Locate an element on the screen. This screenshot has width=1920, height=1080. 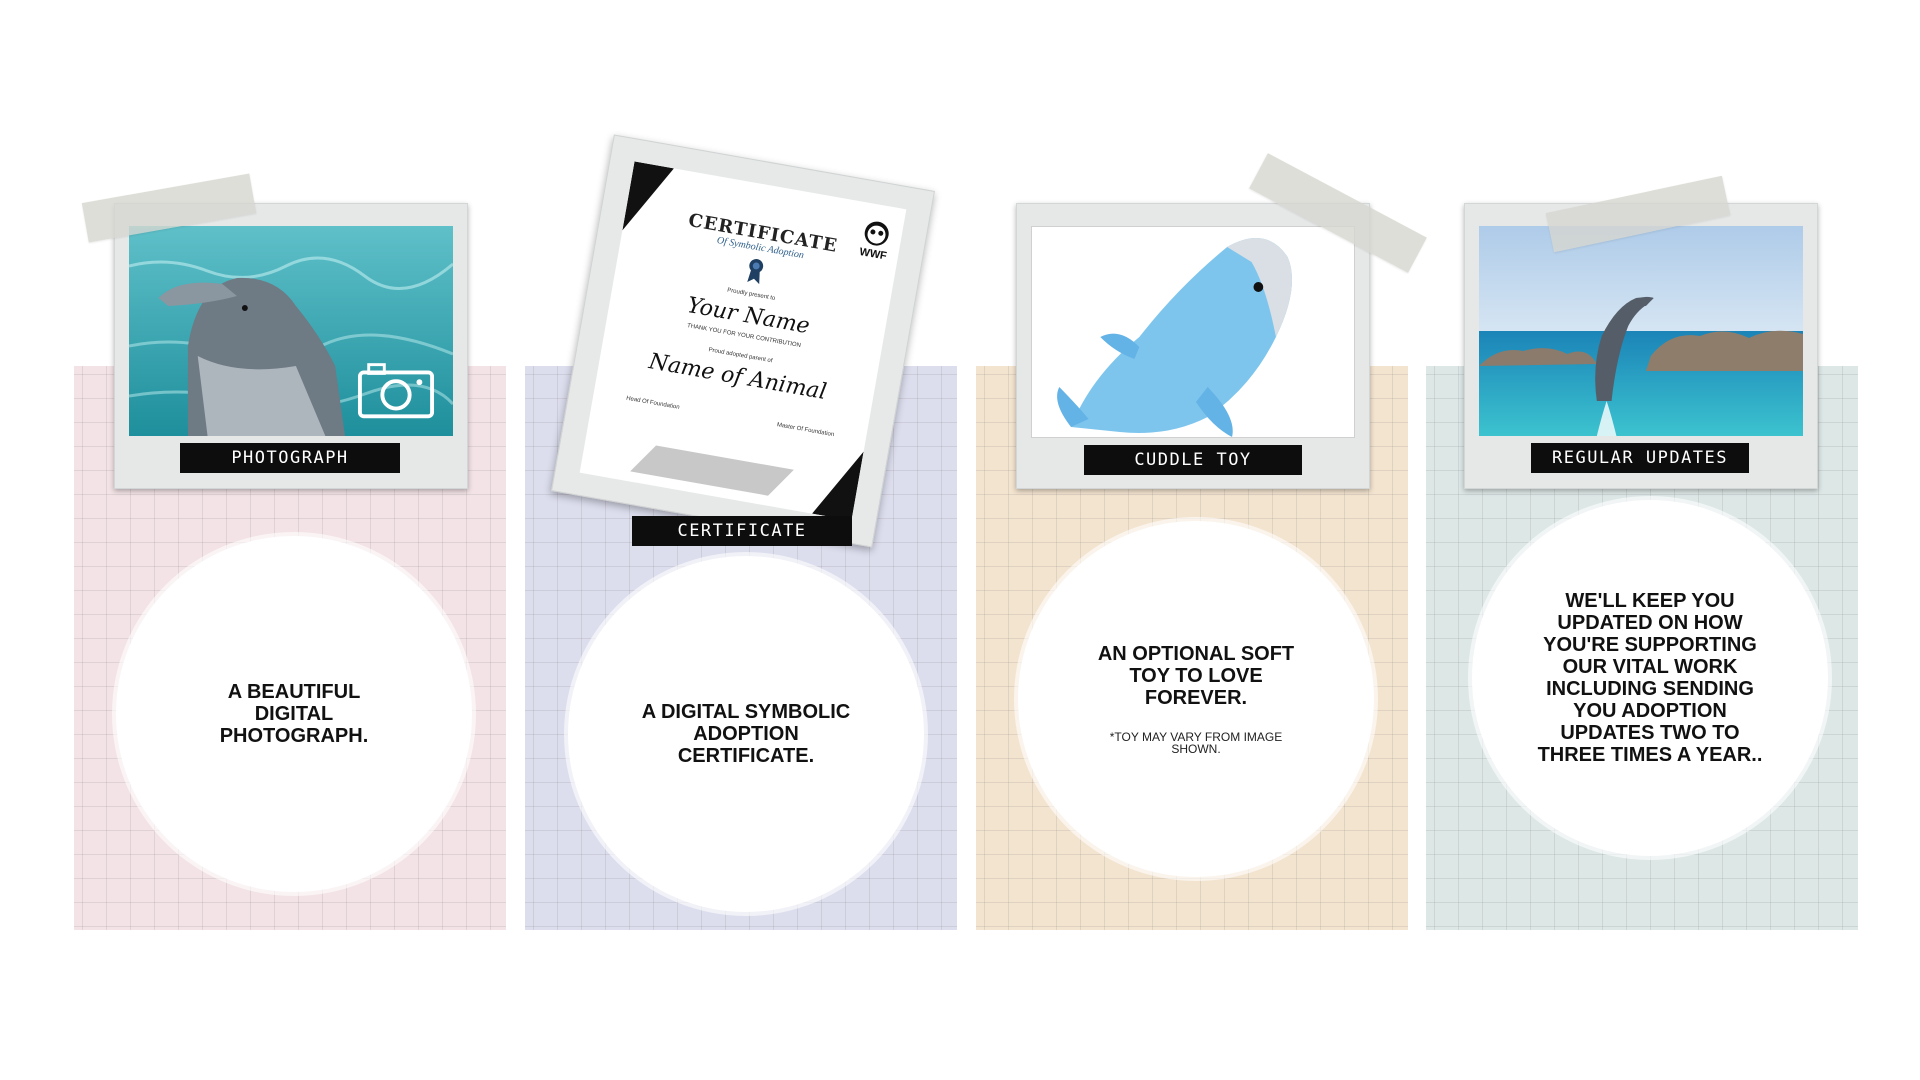
circle-certificate: A DIGITAL SYMBOLIC ADOPTION CERTIFICATE. is located at coordinates (746, 734).